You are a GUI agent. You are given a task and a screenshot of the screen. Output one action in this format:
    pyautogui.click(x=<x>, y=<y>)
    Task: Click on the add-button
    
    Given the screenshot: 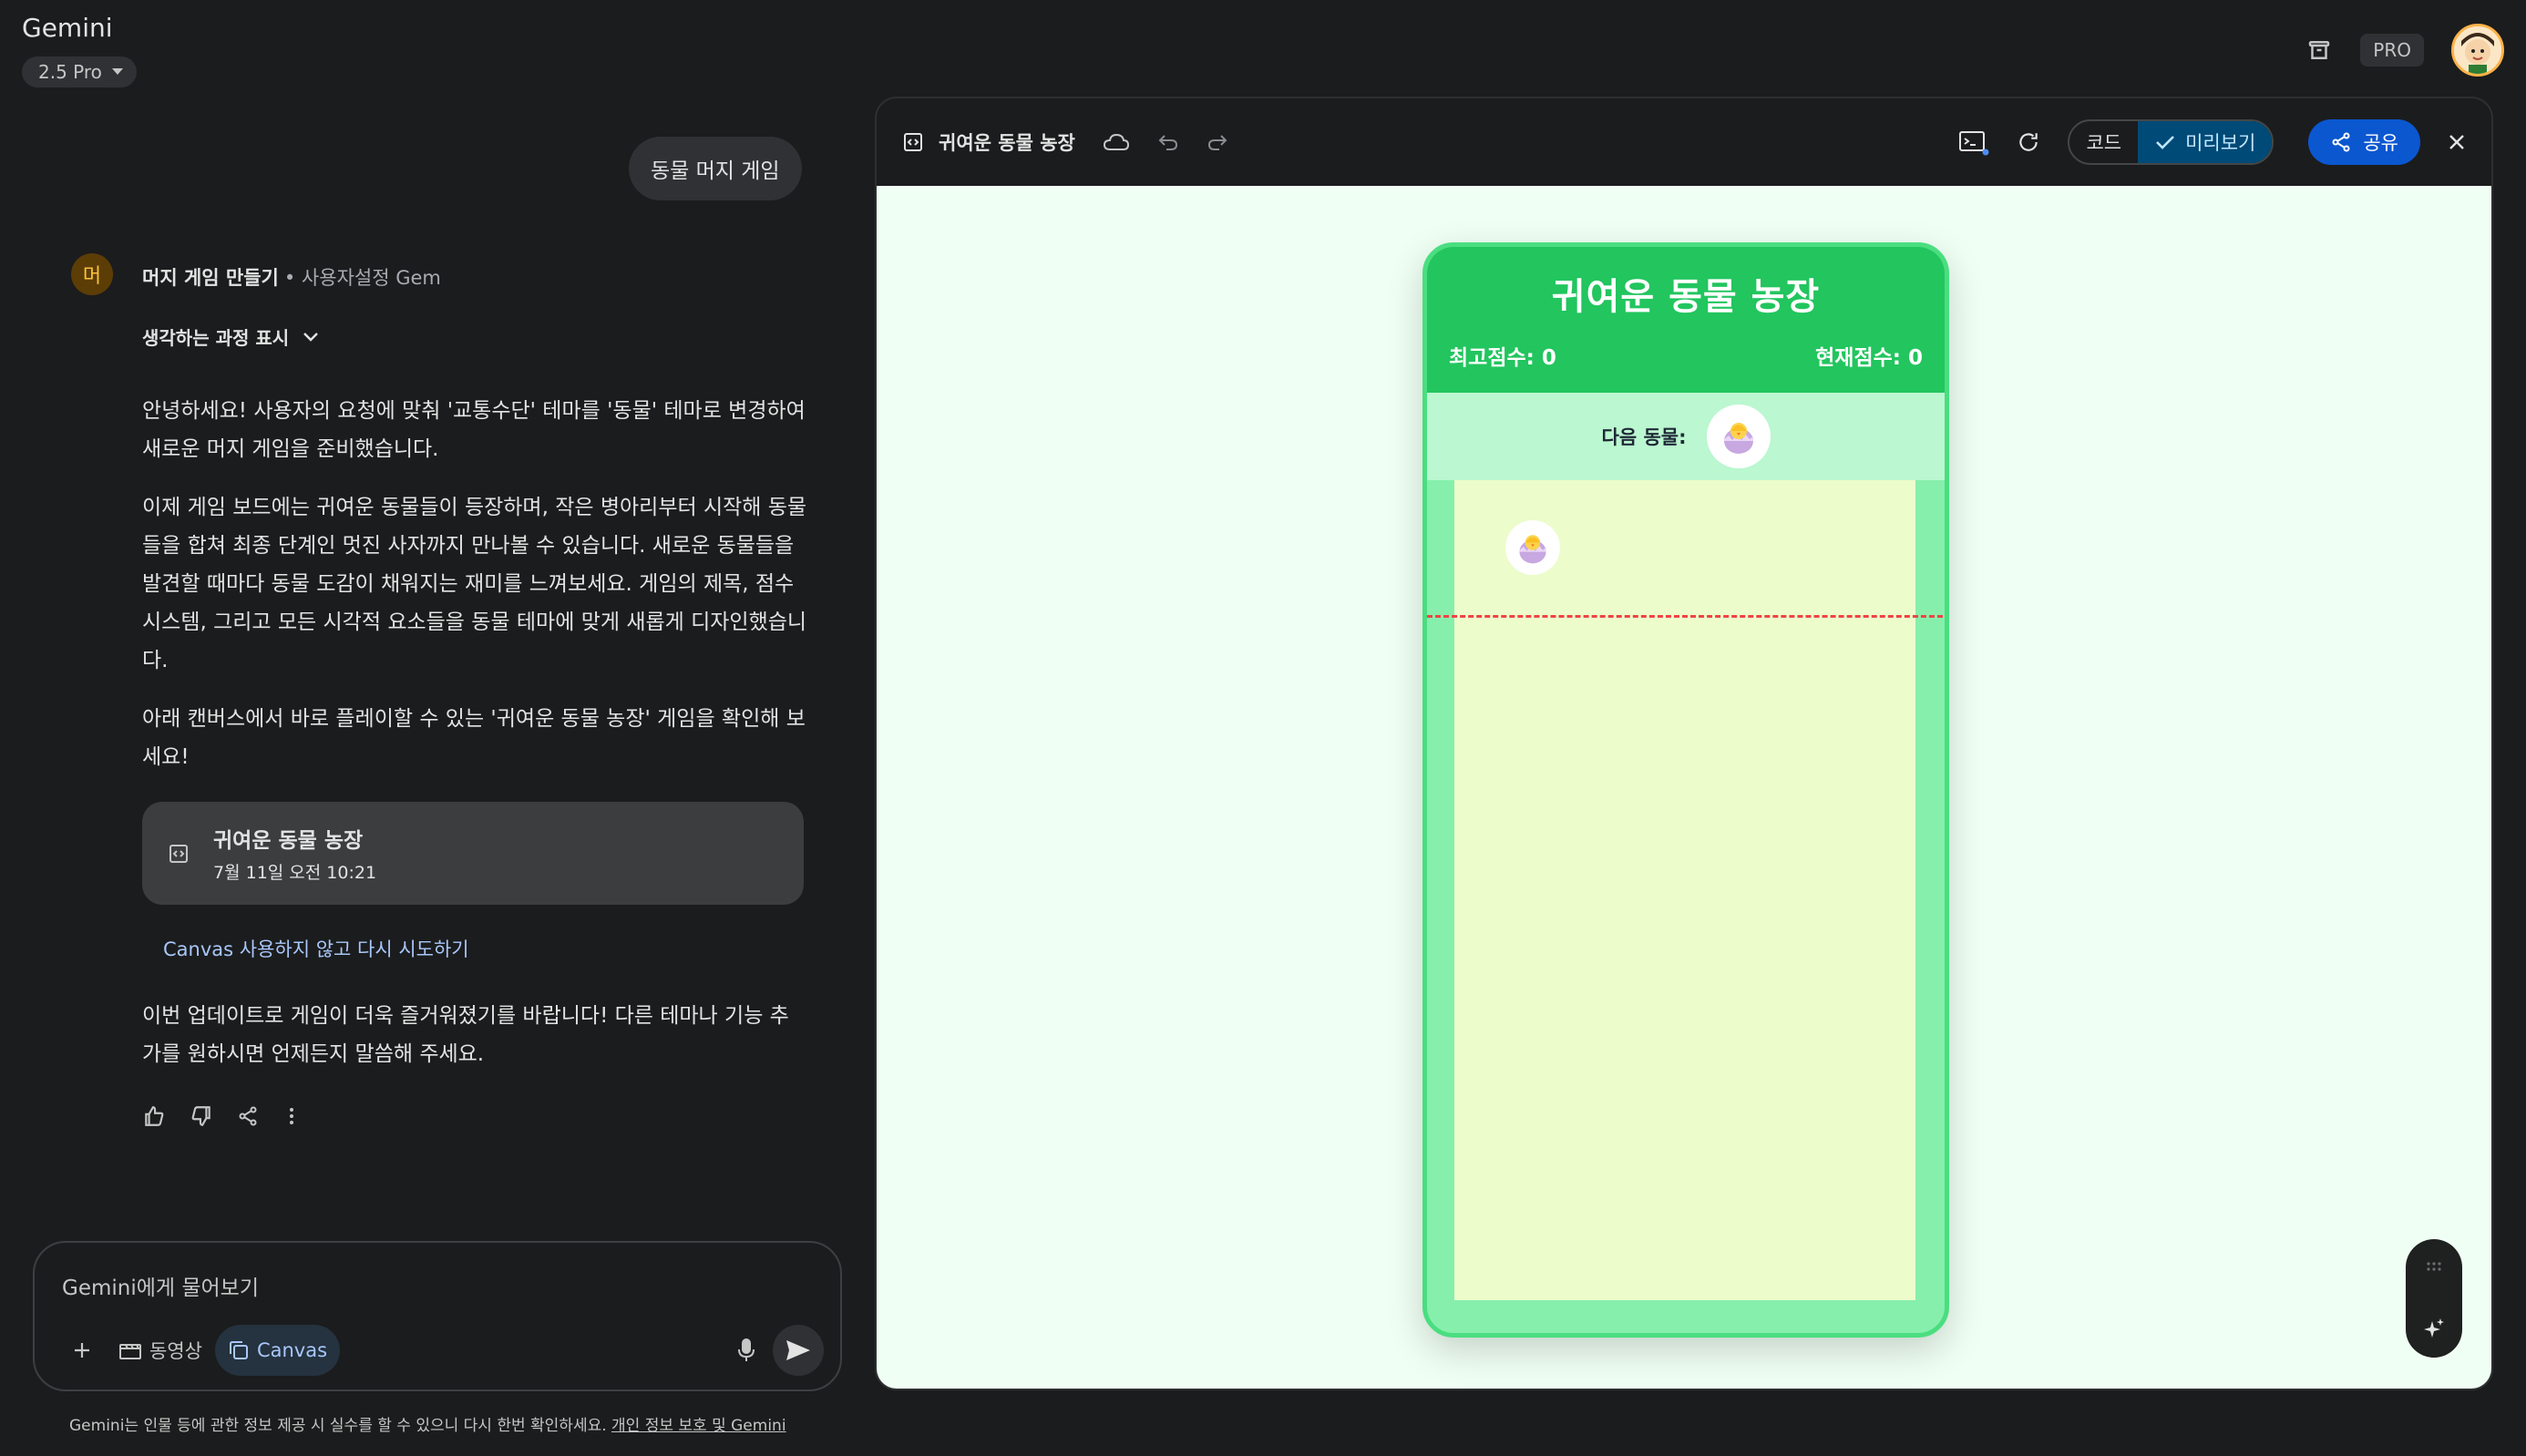 What is the action you would take?
    pyautogui.click(x=82, y=1350)
    